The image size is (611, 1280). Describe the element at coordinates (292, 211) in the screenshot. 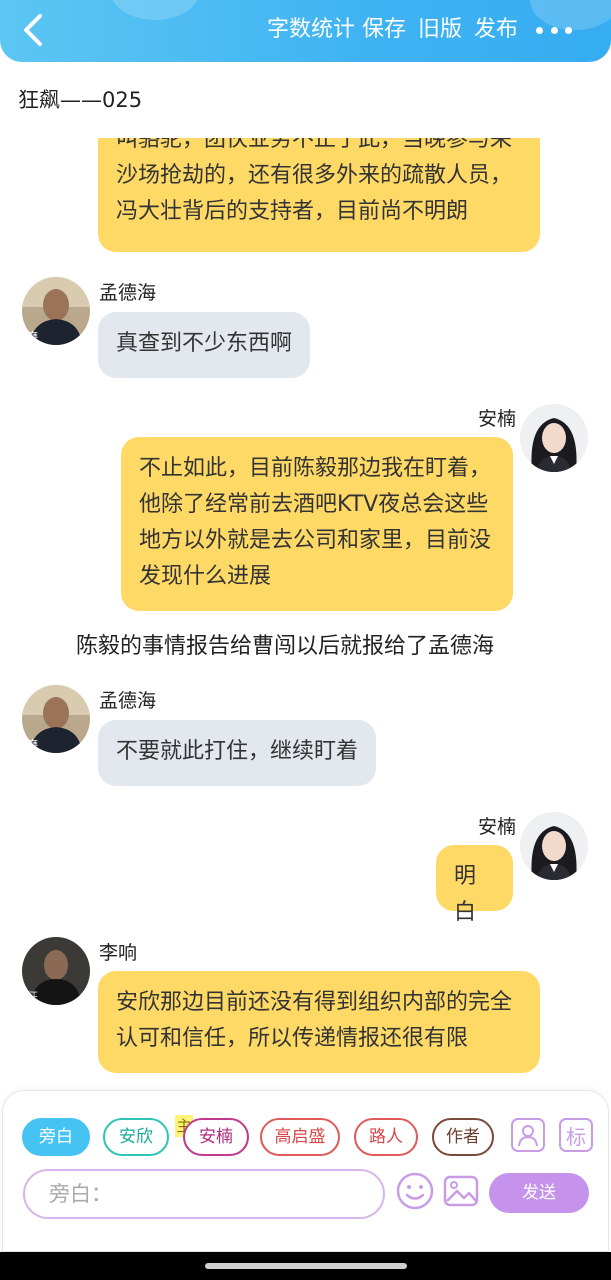

I see `message-line: 冯大壮背后的支持者，目前尚不明朗` at that location.